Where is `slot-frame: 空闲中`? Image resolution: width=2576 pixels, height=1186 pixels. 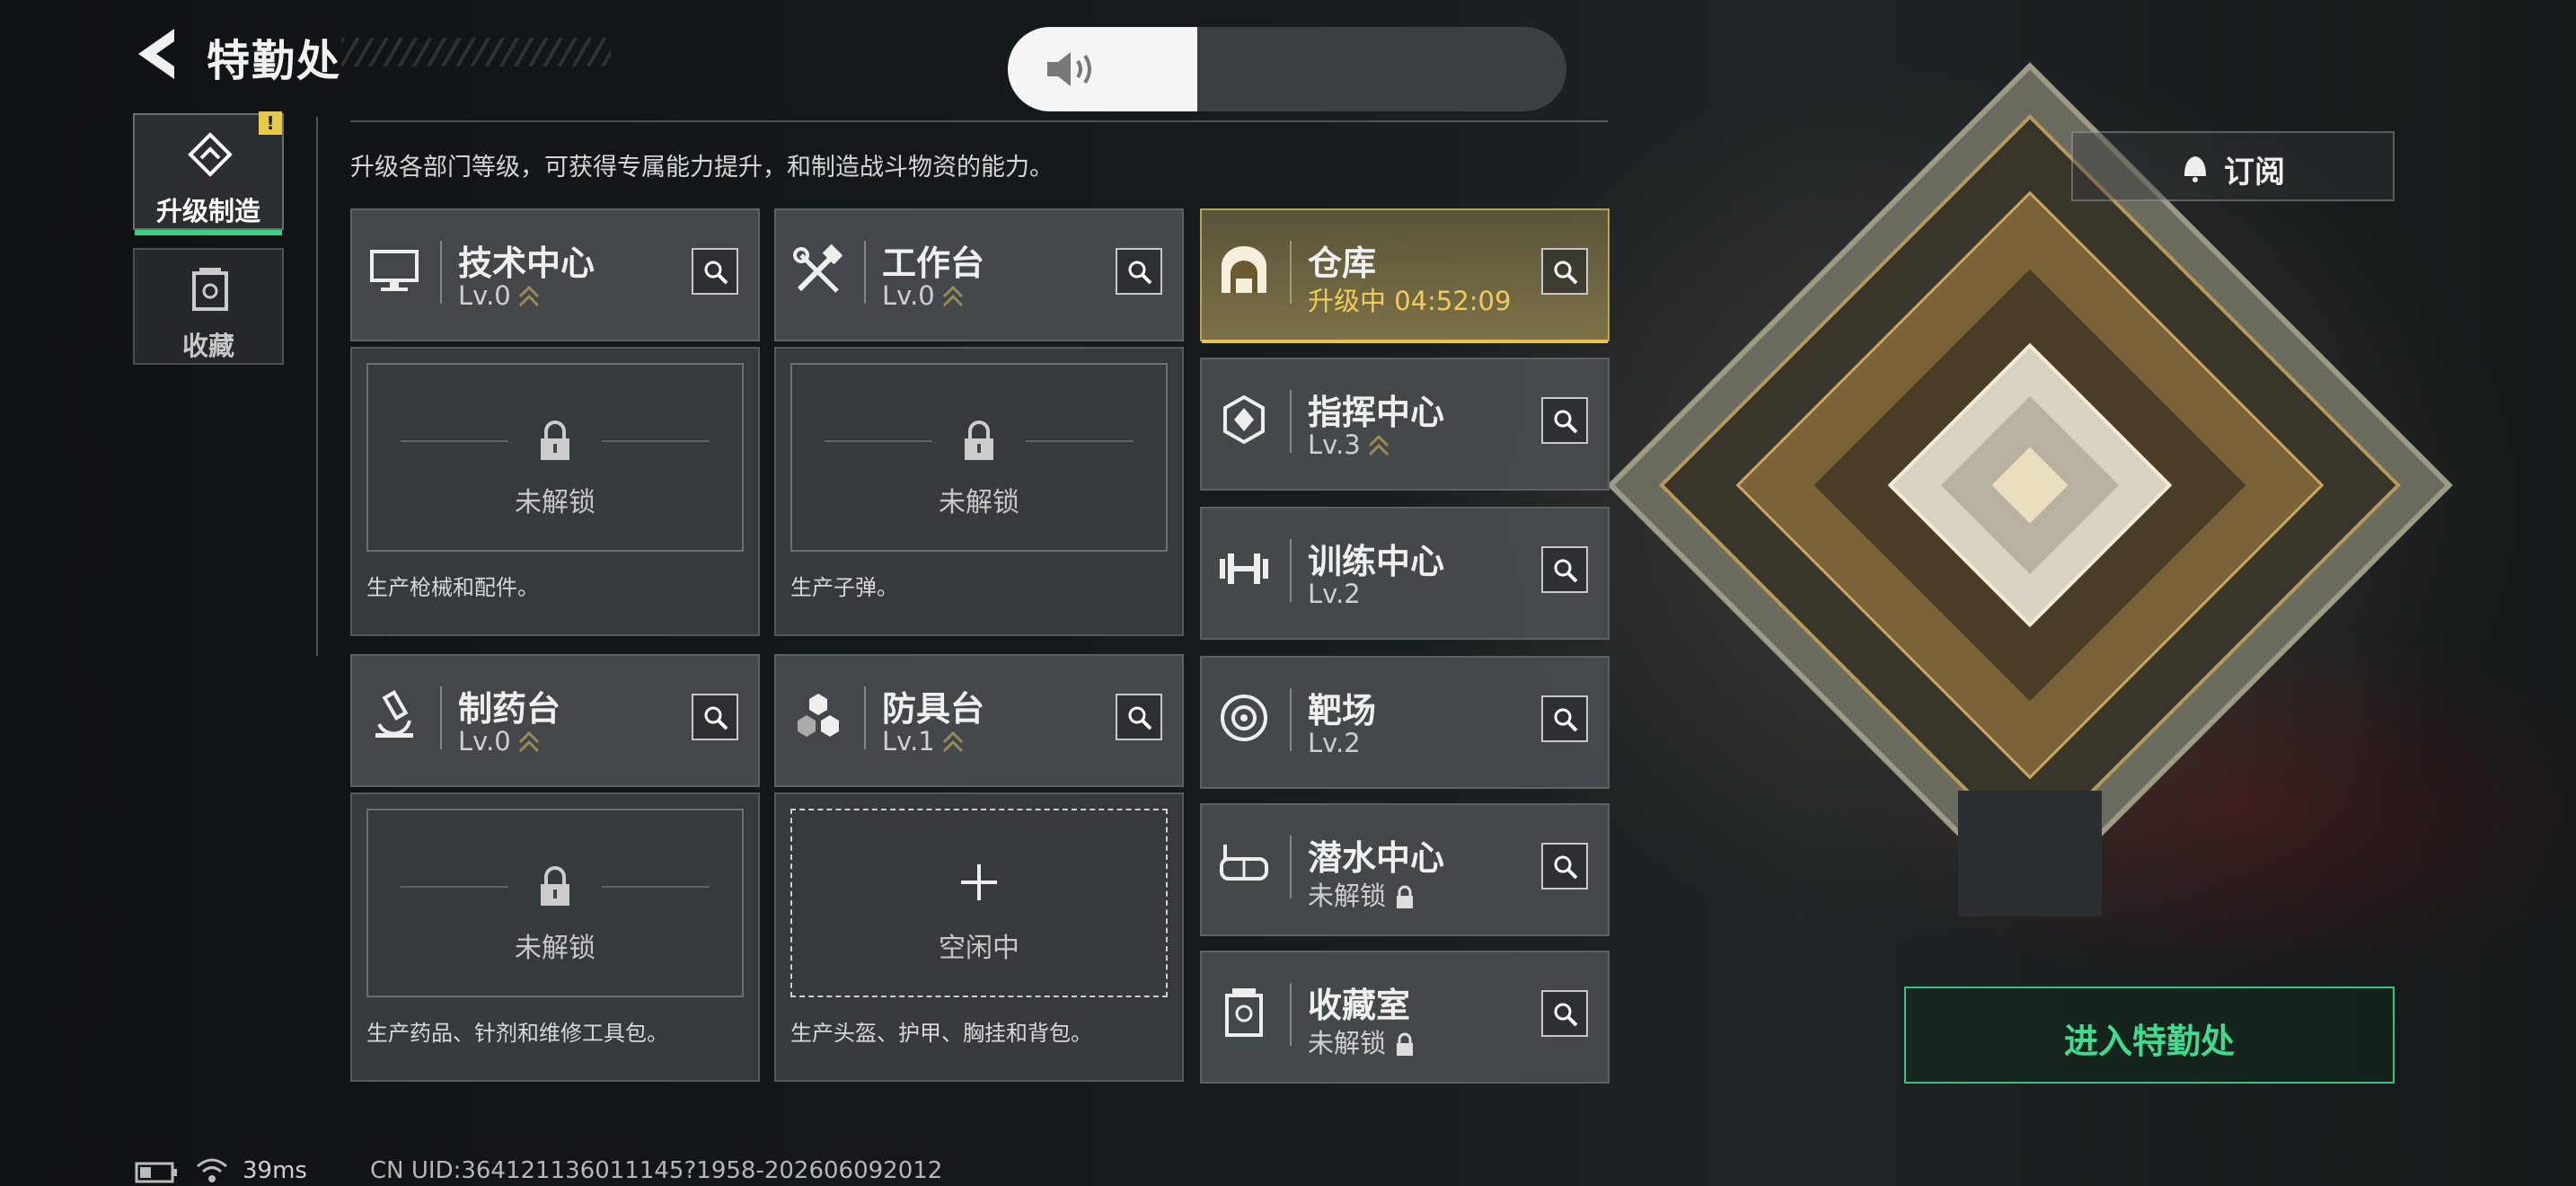
slot-frame: 空闲中 is located at coordinates (979, 903).